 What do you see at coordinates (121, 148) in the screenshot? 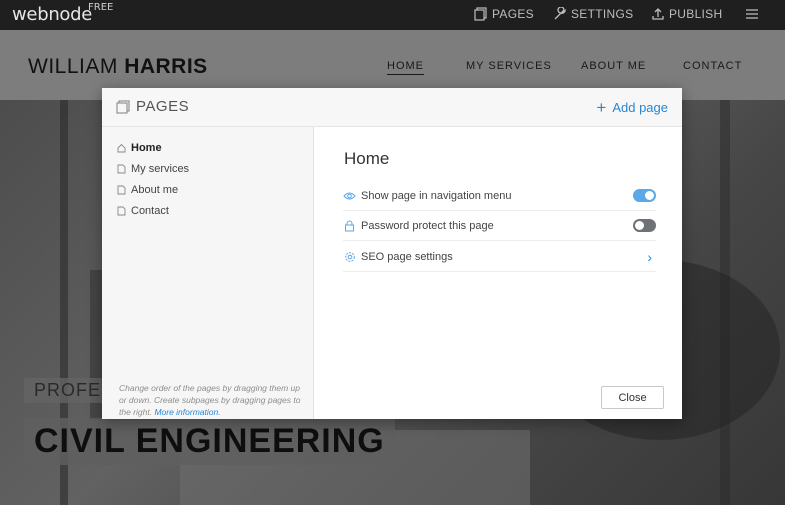
I see `home-icon` at bounding box center [121, 148].